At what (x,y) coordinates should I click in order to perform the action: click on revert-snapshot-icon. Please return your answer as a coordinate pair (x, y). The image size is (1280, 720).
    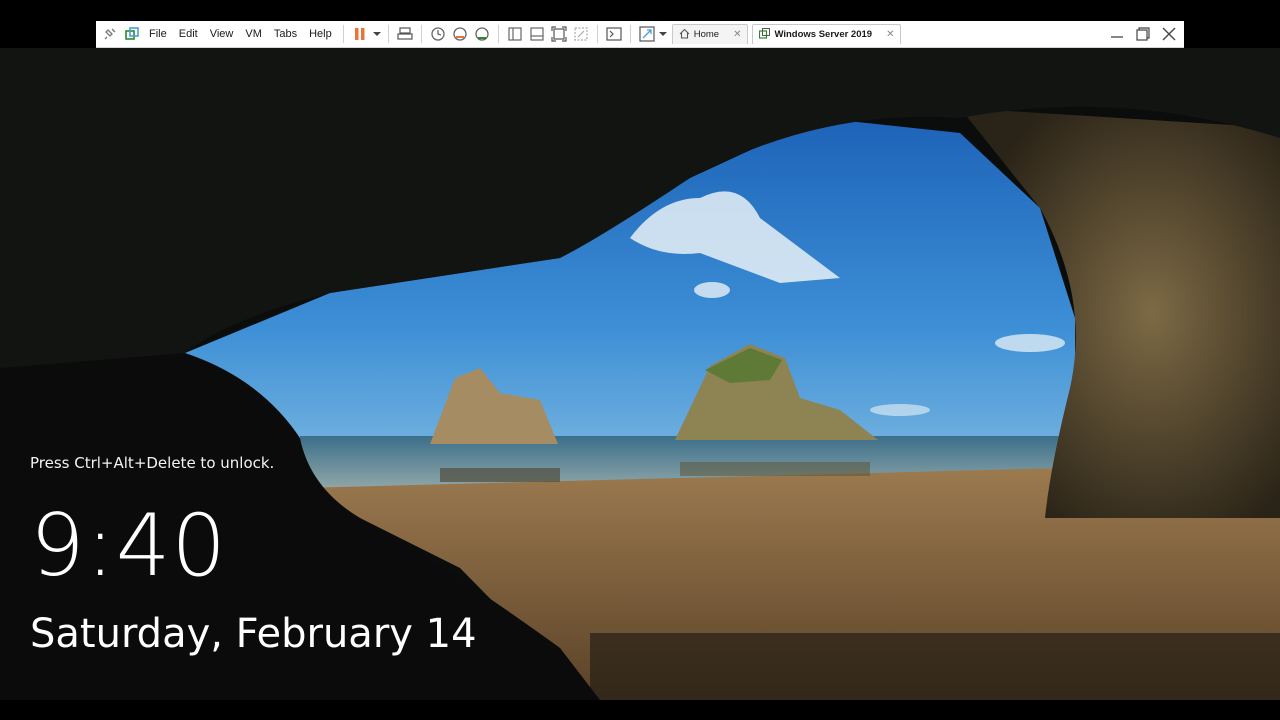
    Looking at the image, I should click on (460, 34).